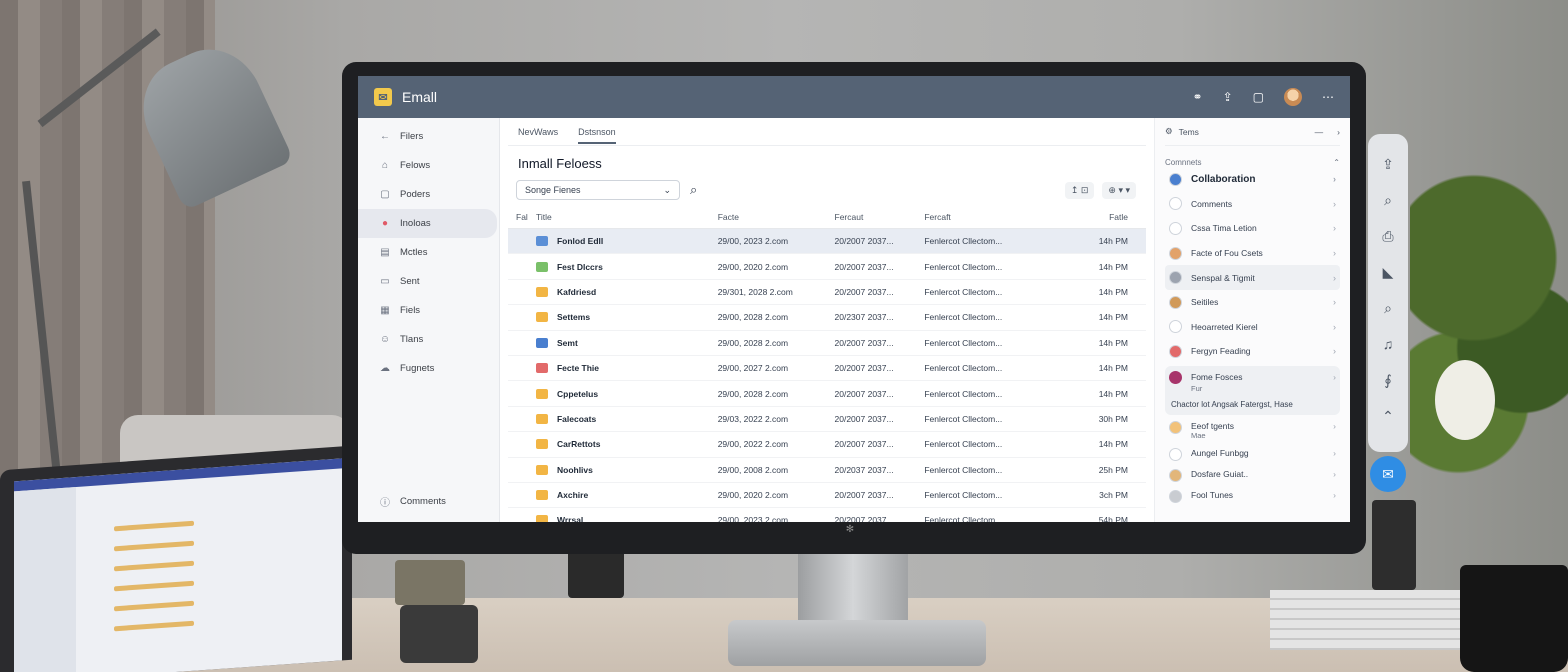  Describe the element at coordinates (518, 217) in the screenshot. I see `column-header: Fal` at that location.